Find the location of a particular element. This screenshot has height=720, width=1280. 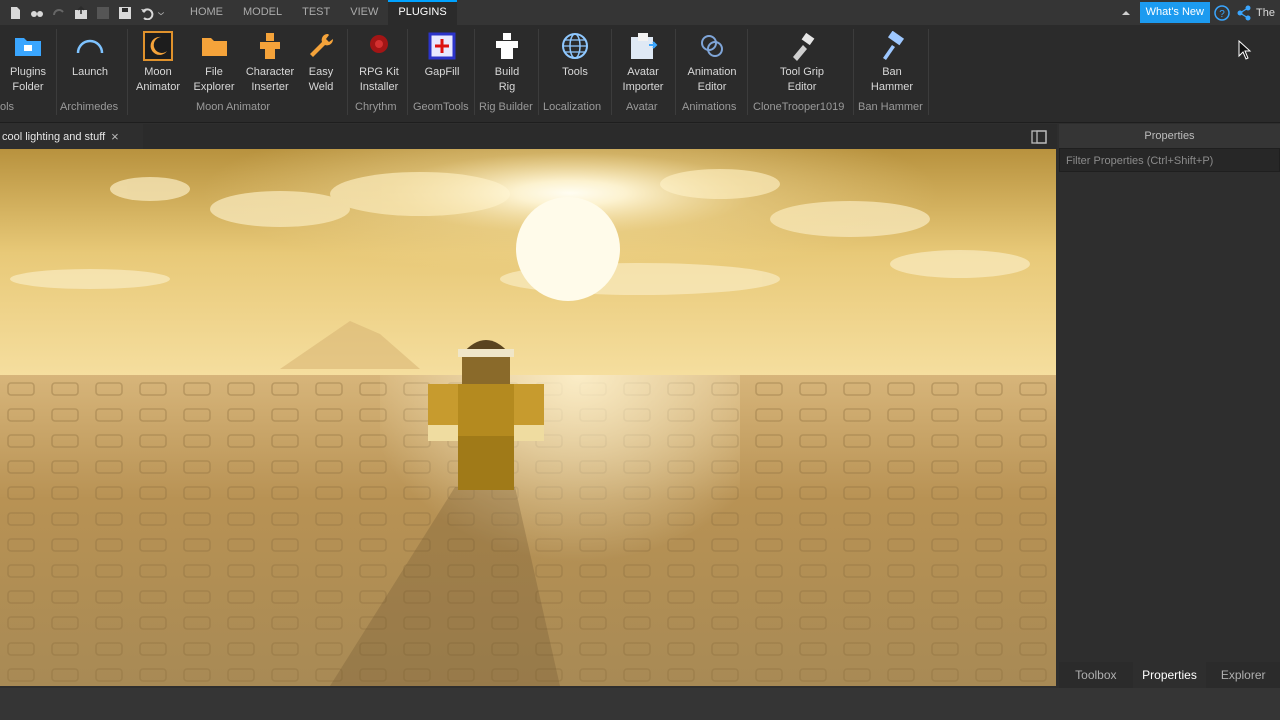

group-label: Chrythm is located at coordinates (376, 107).